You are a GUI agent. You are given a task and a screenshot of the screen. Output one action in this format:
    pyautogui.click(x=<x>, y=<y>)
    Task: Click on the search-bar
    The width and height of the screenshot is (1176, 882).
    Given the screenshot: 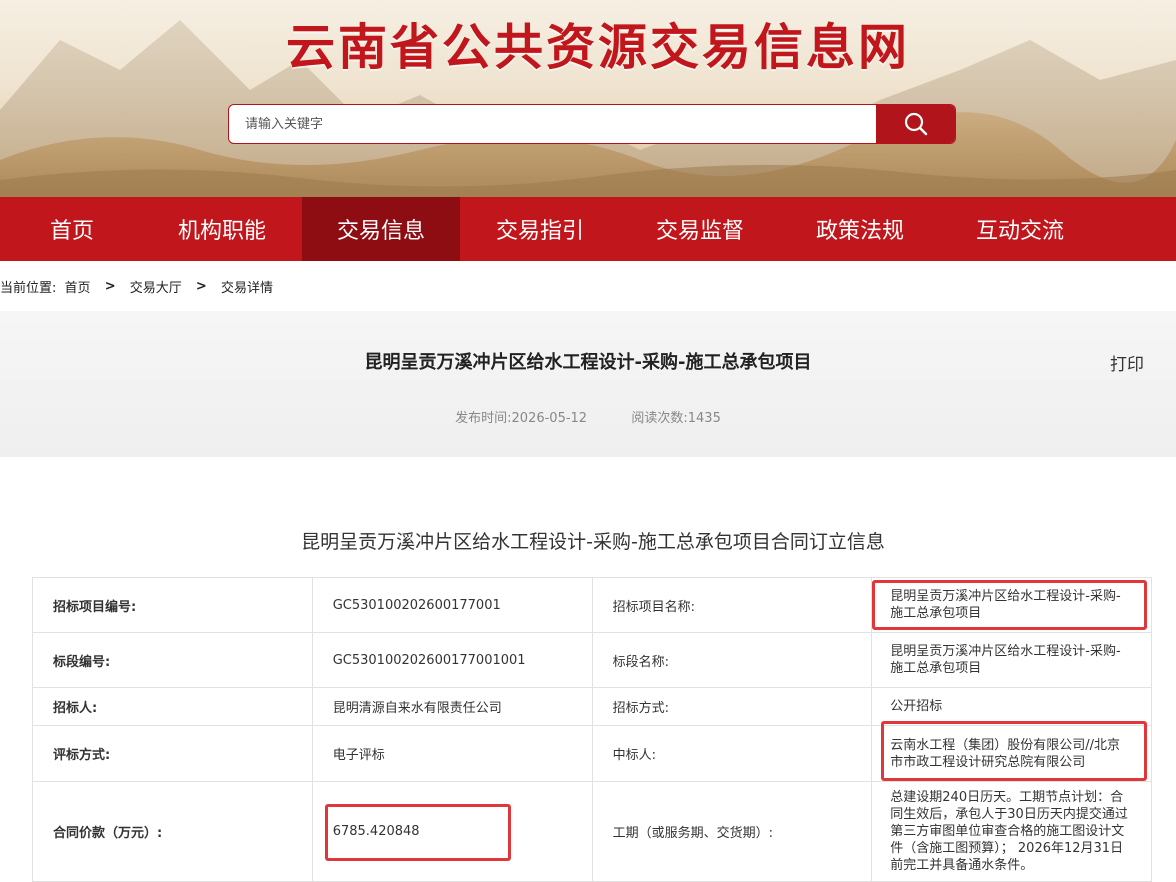 What is the action you would take?
    pyautogui.click(x=592, y=124)
    